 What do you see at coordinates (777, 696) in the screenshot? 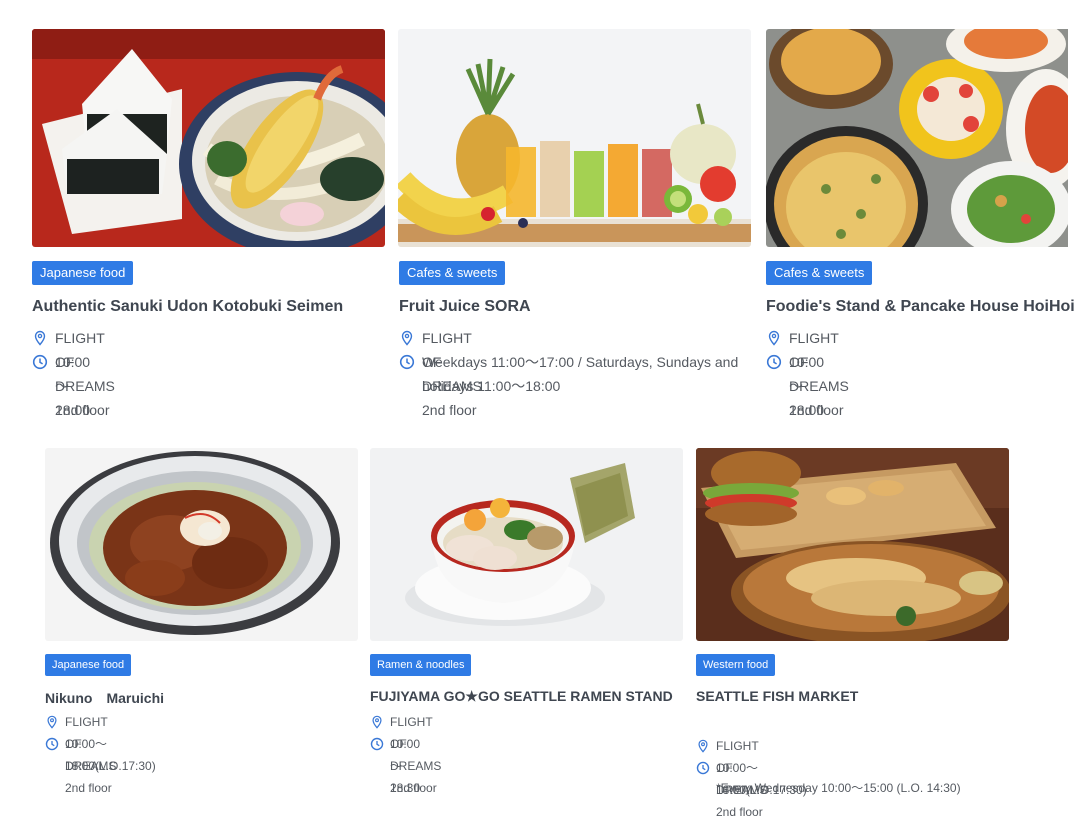
I see `restaurant-name: SEATTLE FISH MARKET` at bounding box center [777, 696].